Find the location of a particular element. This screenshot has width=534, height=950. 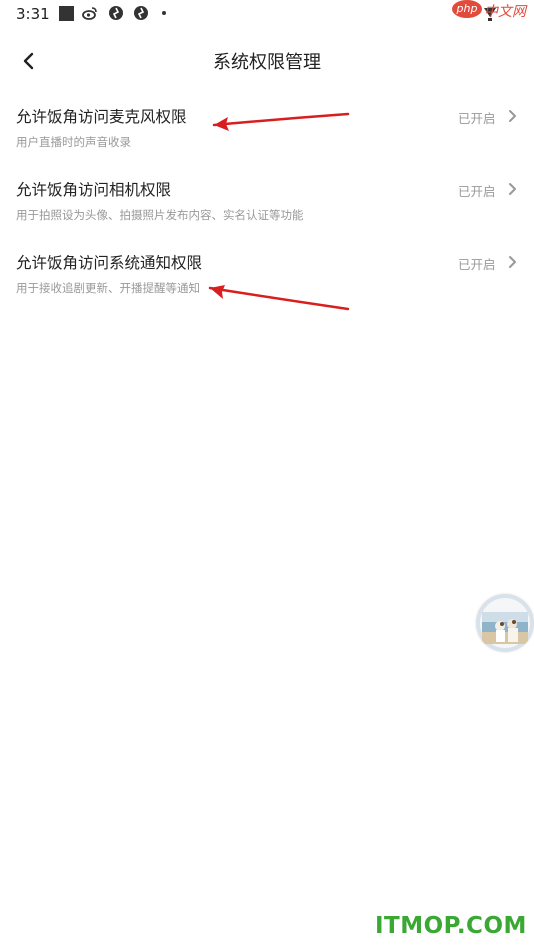

app-notification-icon is located at coordinates (116, 13).